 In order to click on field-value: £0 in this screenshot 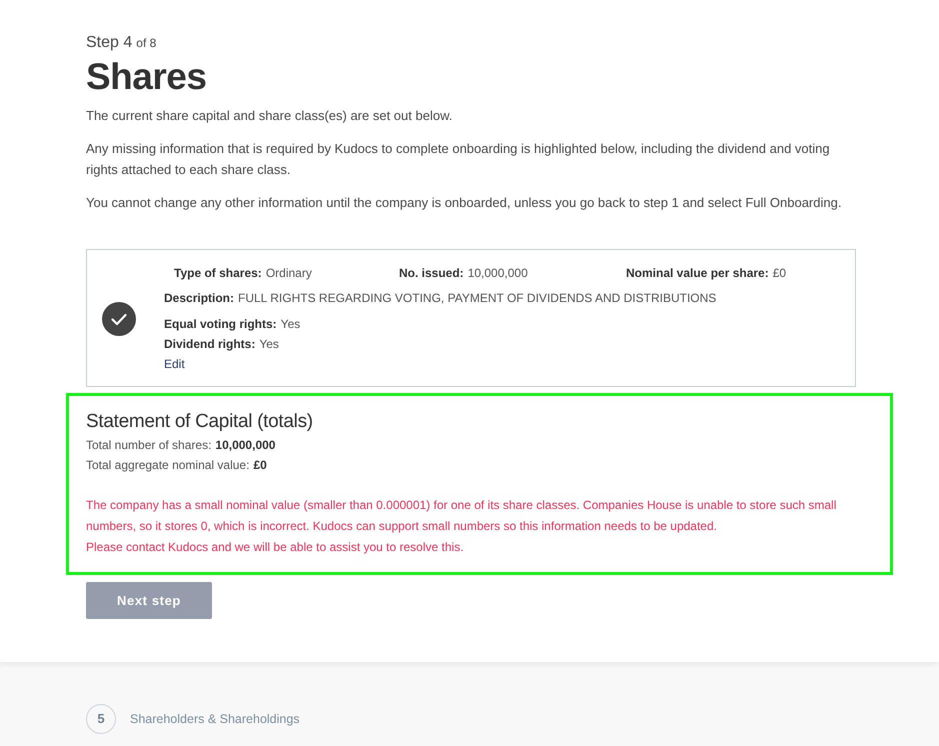, I will do `click(779, 273)`.